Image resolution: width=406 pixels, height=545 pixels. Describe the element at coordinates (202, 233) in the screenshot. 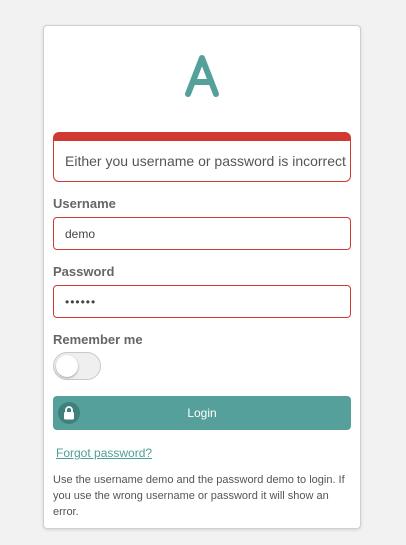

I see `username-input: demo` at that location.